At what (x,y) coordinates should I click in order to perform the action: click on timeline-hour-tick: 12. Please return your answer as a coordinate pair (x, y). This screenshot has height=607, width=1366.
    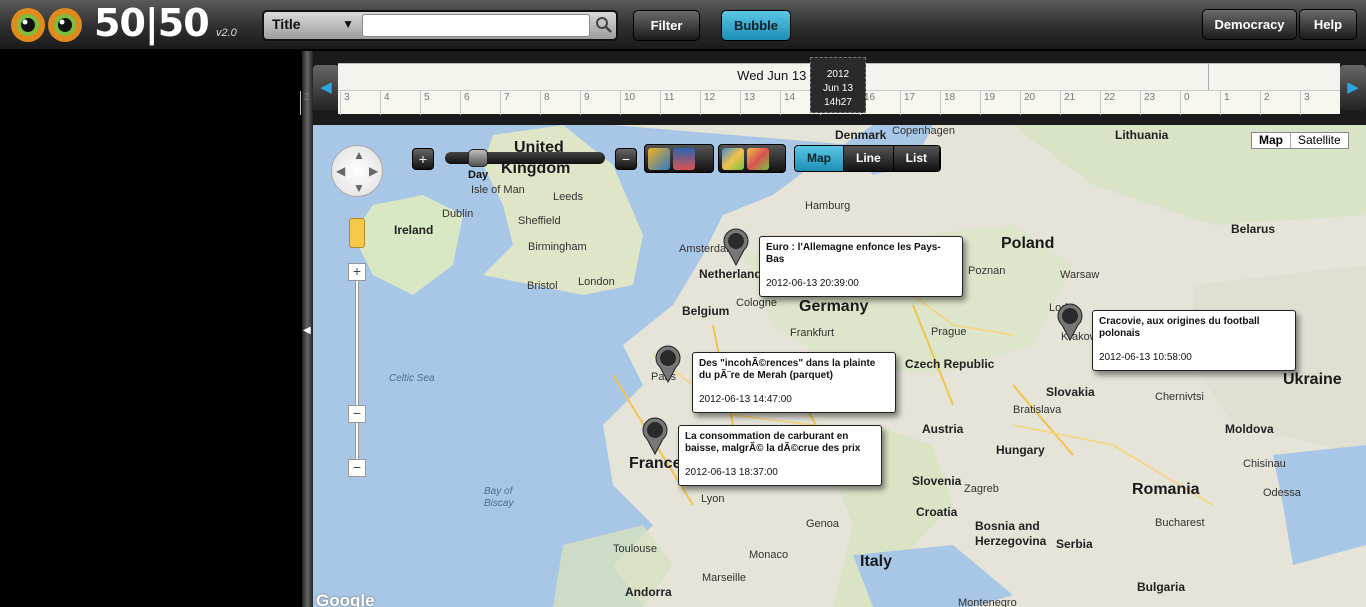
    Looking at the image, I should click on (707, 103).